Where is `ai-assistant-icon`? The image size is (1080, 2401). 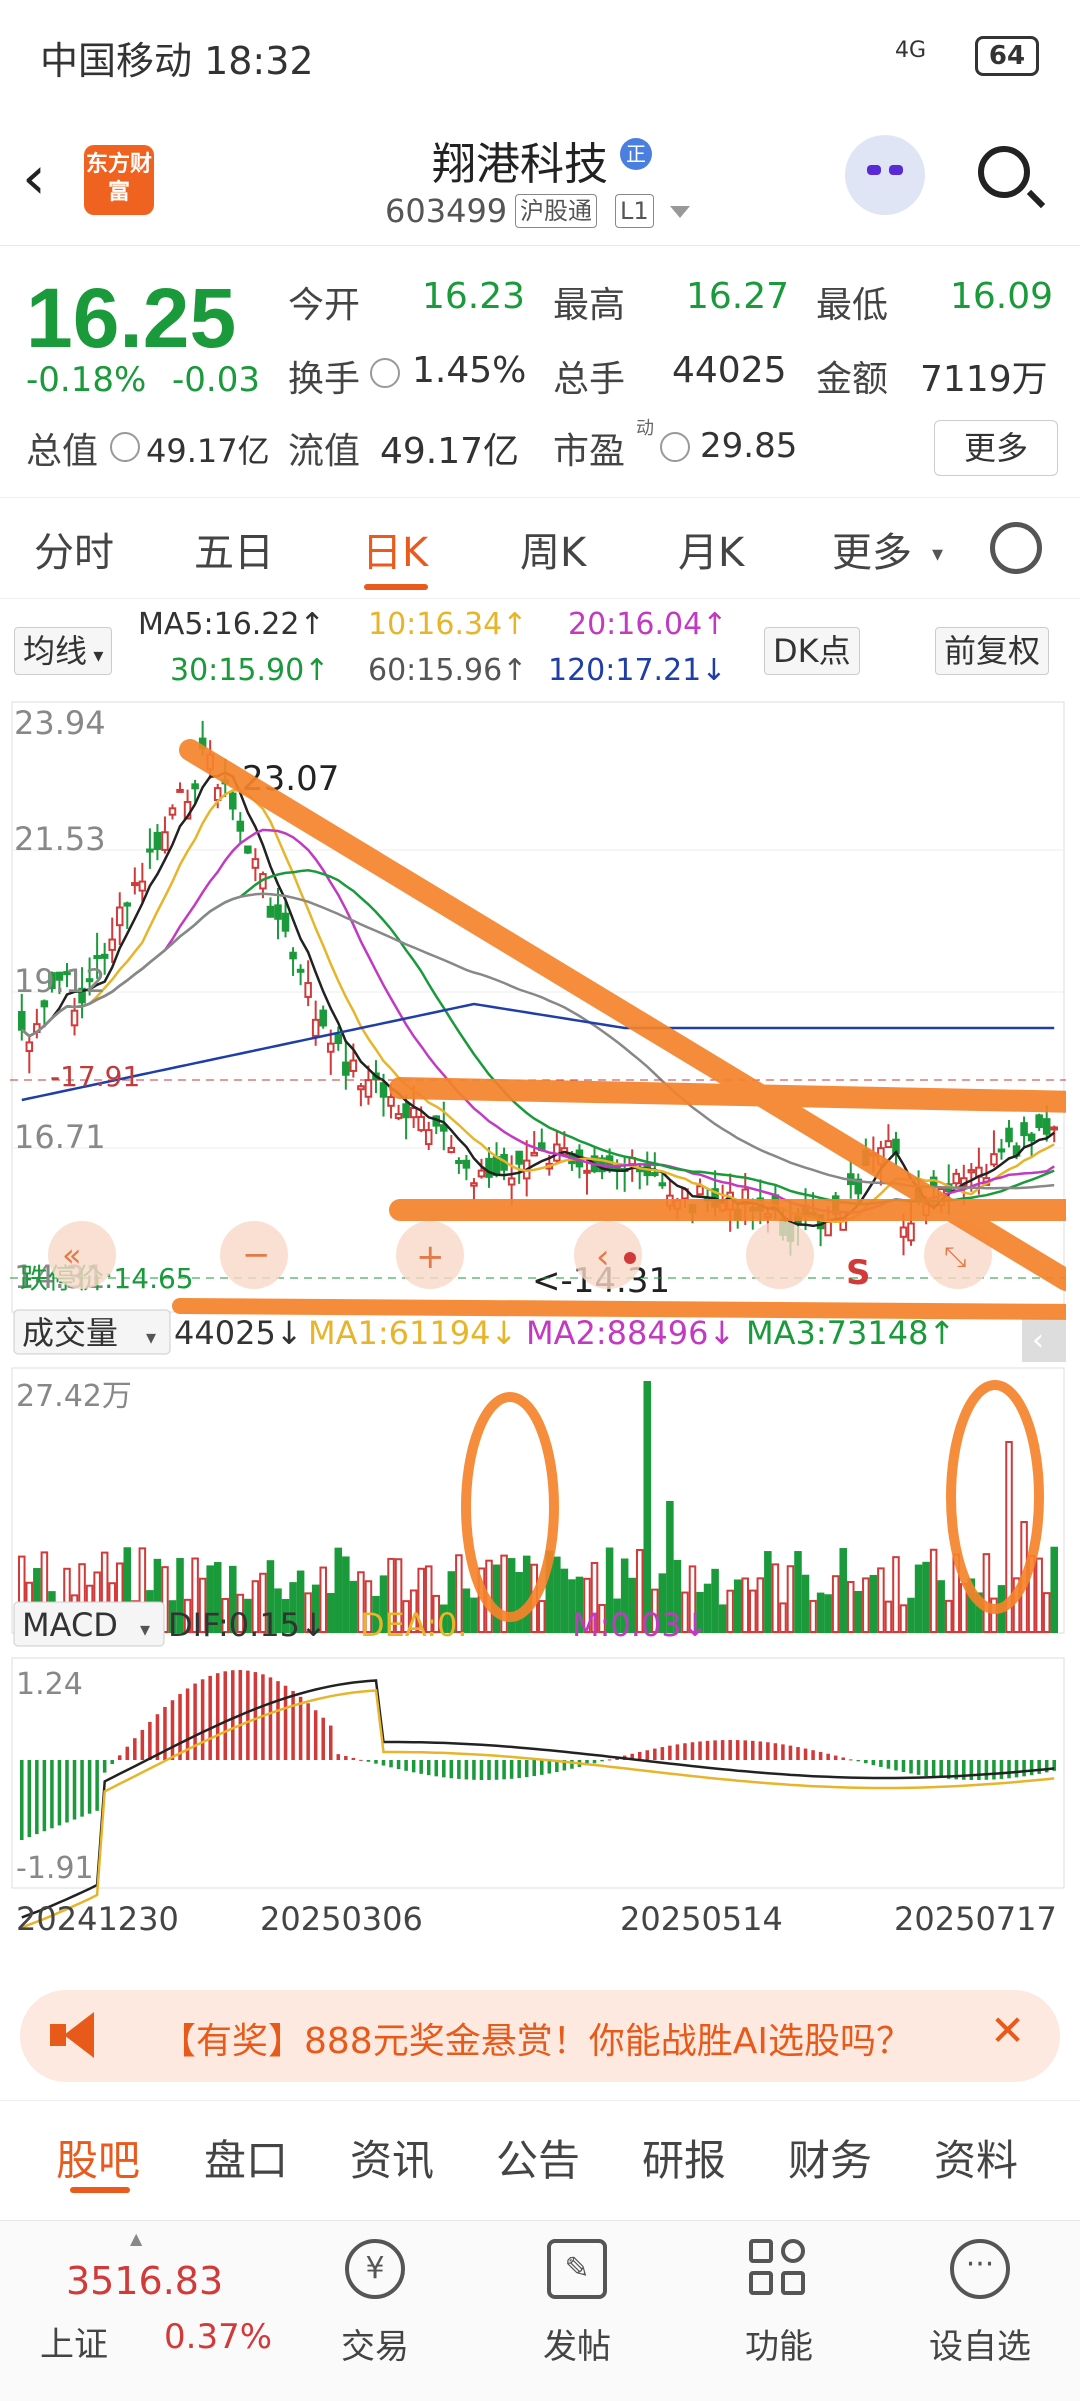
ai-assistant-icon is located at coordinates (885, 175).